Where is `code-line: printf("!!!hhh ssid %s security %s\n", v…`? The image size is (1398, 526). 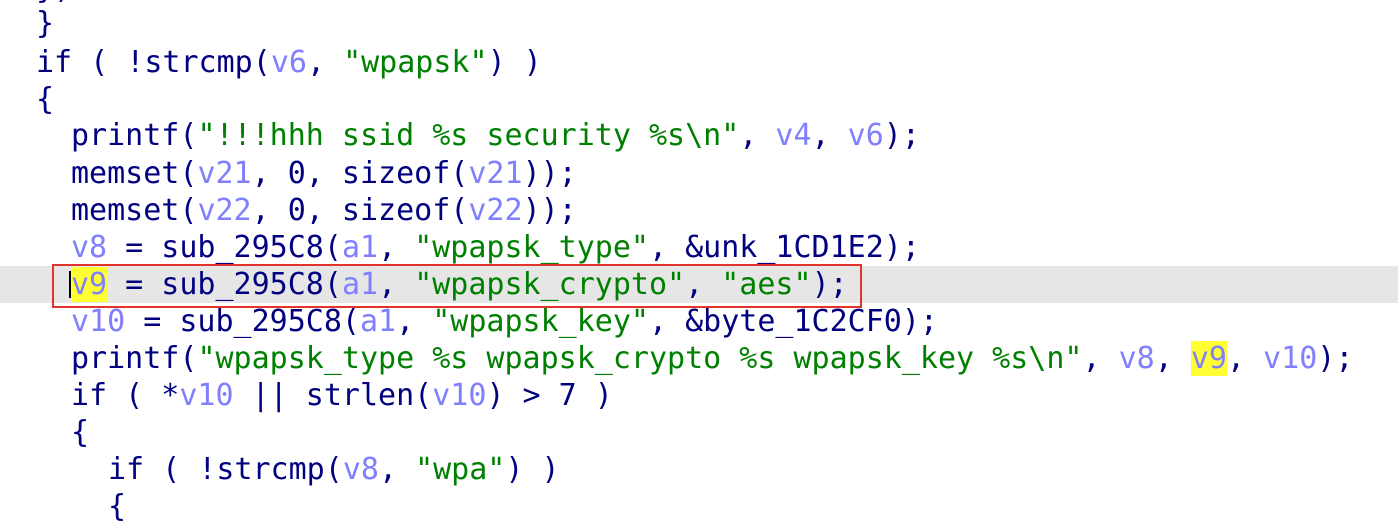
code-line: printf("!!!hhh ssid %s security %s\n", v… is located at coordinates (699, 135).